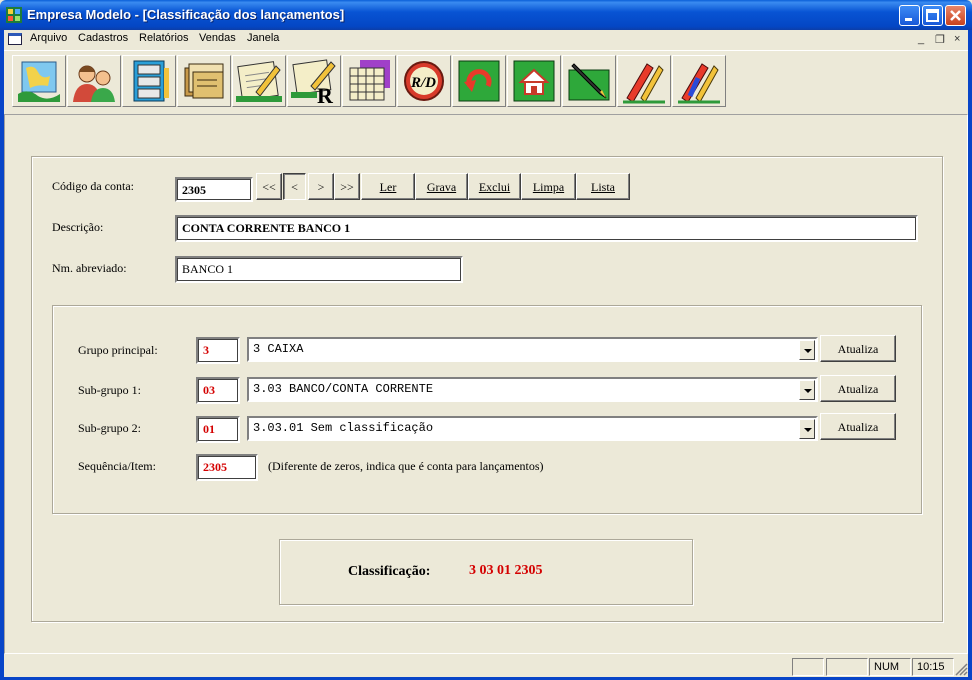 Image resolution: width=972 pixels, height=680 pixels. I want to click on classificacao-label: Classificação:, so click(389, 571).